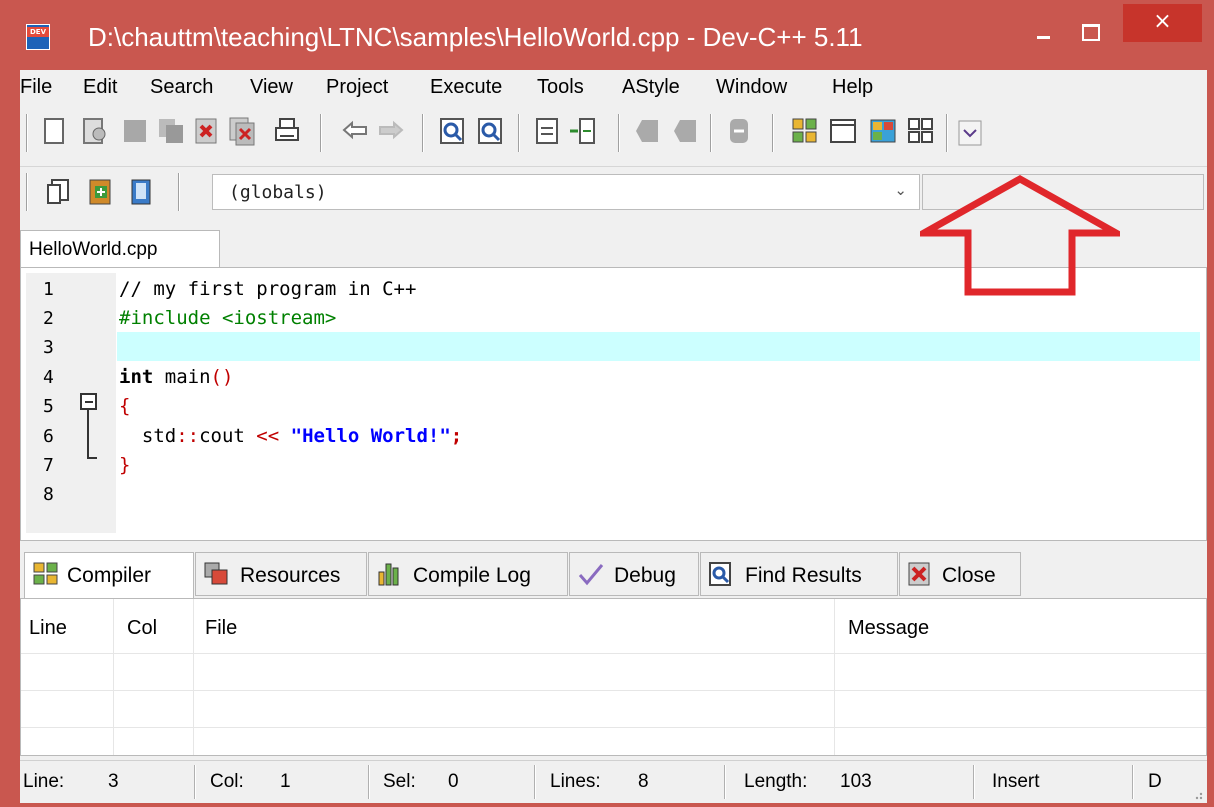 The image size is (1214, 807). I want to click on menu-file: File, so click(36, 87).